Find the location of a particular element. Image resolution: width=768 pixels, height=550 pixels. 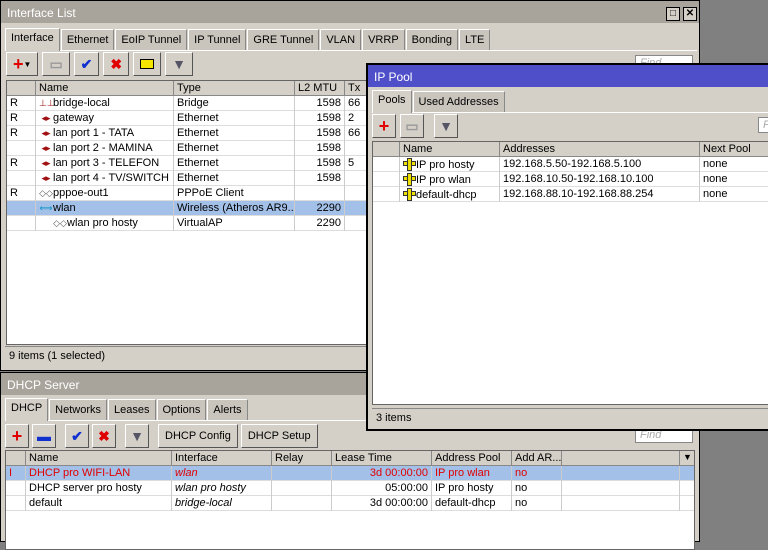

name-text: DHCP server pro hosty is located at coordinates (85, 488).